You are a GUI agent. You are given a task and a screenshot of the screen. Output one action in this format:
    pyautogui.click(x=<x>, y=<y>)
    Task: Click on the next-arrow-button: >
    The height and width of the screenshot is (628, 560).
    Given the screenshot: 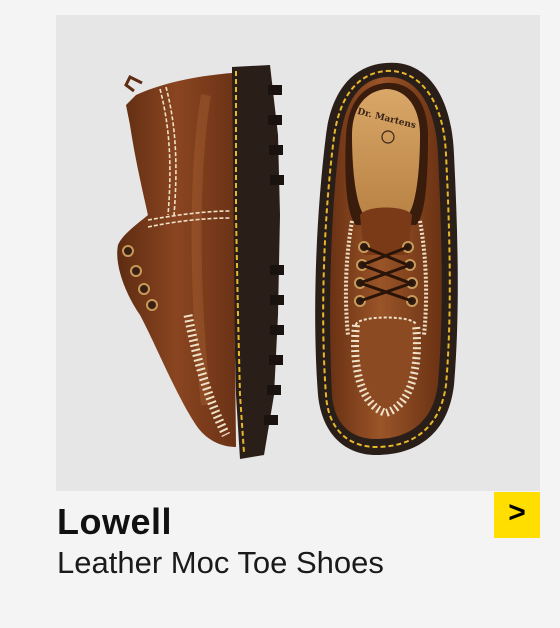 What is the action you would take?
    pyautogui.click(x=517, y=515)
    